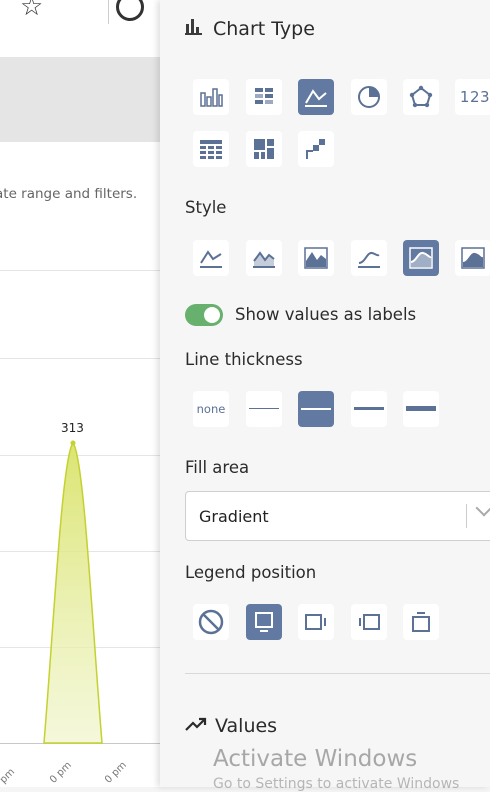 This screenshot has height=792, width=490. I want to click on smooth-area-filled-style-icon, so click(473, 258).